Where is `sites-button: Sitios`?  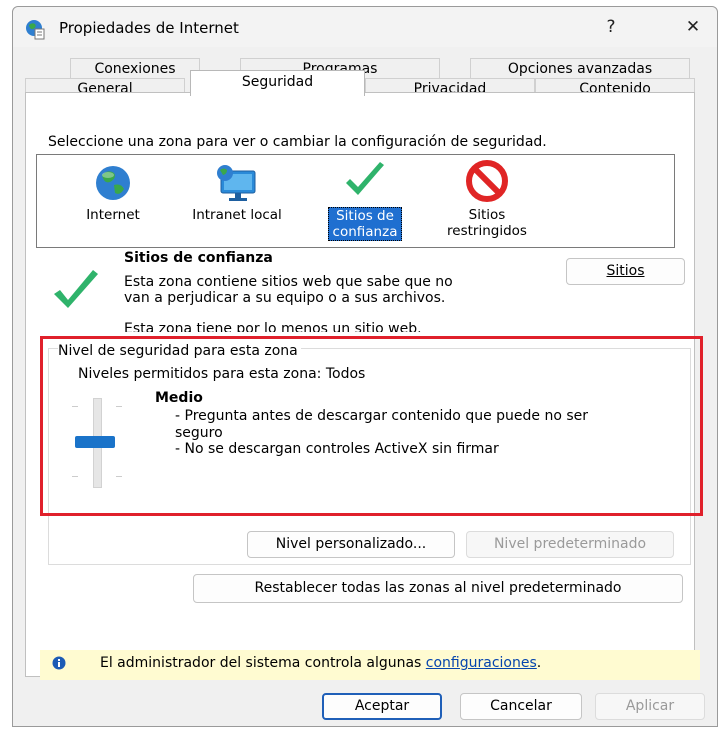
sites-button: Sitios is located at coordinates (625, 271).